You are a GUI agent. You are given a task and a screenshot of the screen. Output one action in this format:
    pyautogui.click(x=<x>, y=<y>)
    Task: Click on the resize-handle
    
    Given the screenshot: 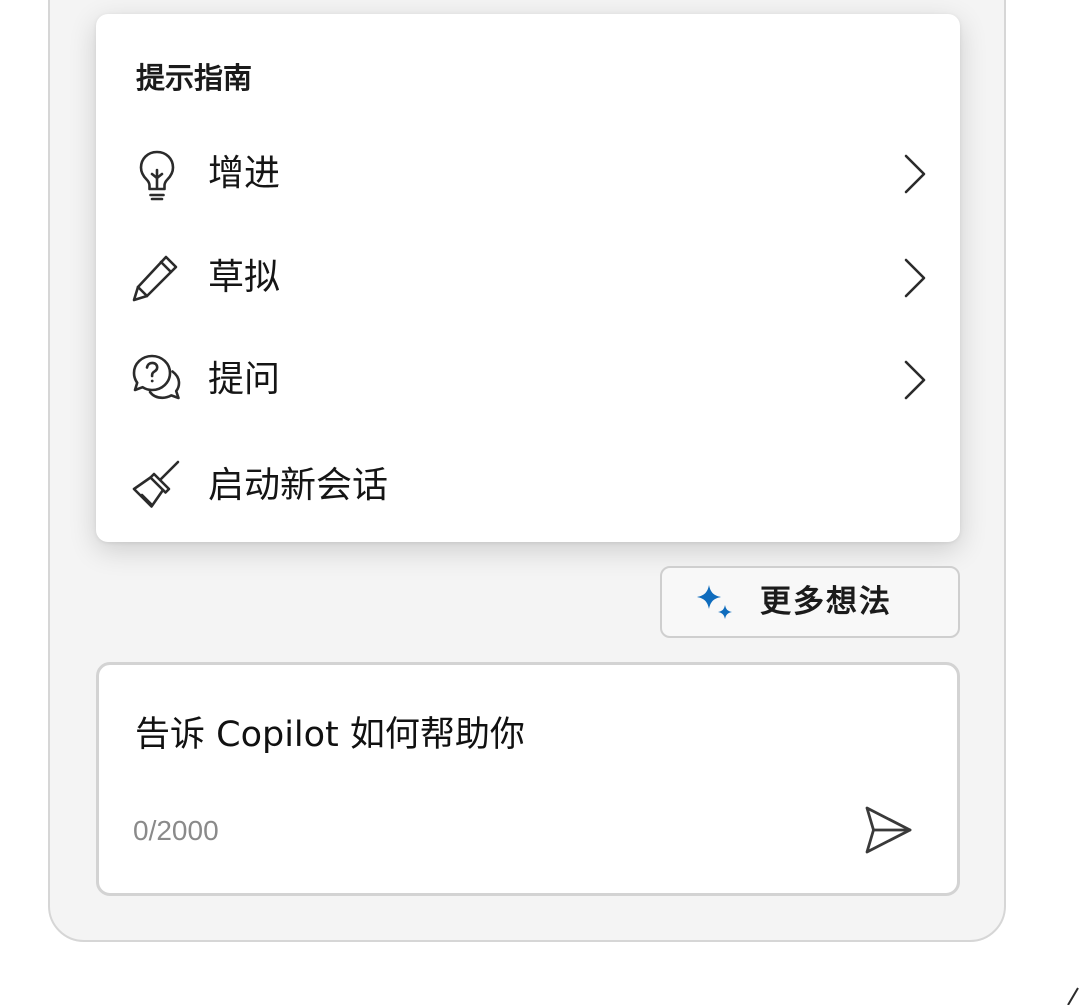 What is the action you would take?
    pyautogui.click(x=1072, y=994)
    